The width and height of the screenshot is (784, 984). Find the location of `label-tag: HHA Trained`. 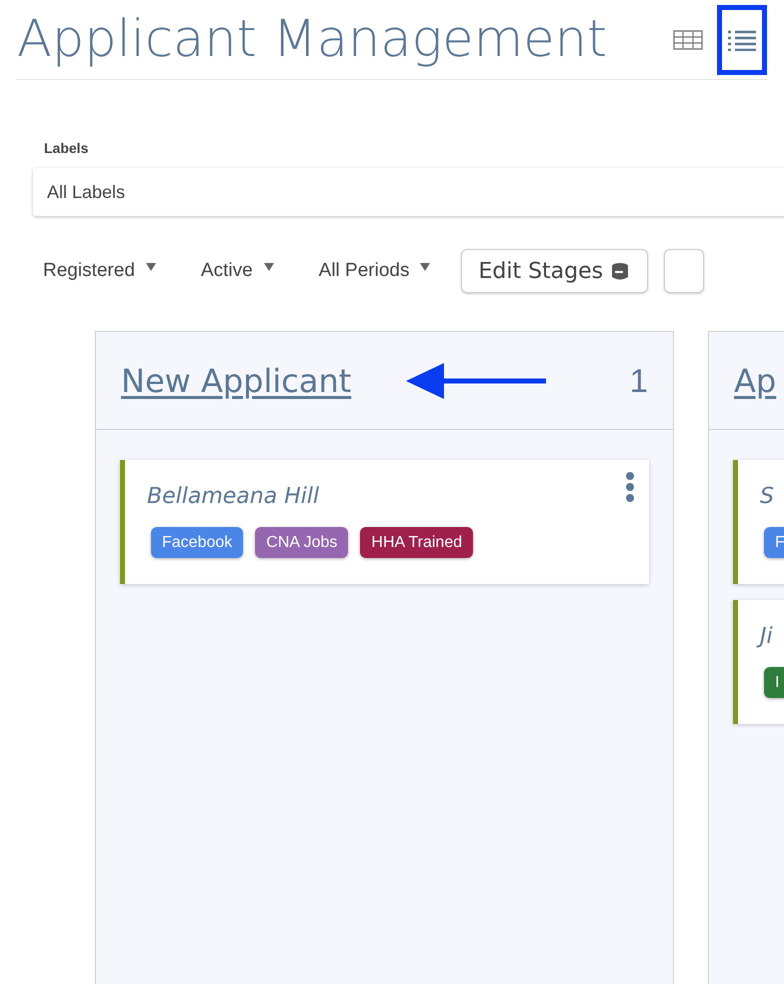

label-tag: HHA Trained is located at coordinates (417, 542).